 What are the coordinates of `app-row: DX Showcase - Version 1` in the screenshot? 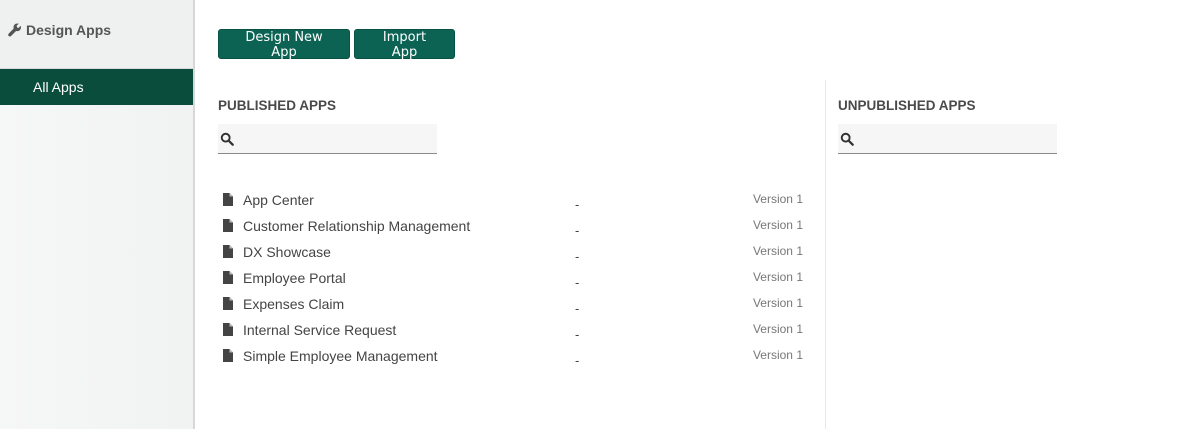 It's located at (513, 252).